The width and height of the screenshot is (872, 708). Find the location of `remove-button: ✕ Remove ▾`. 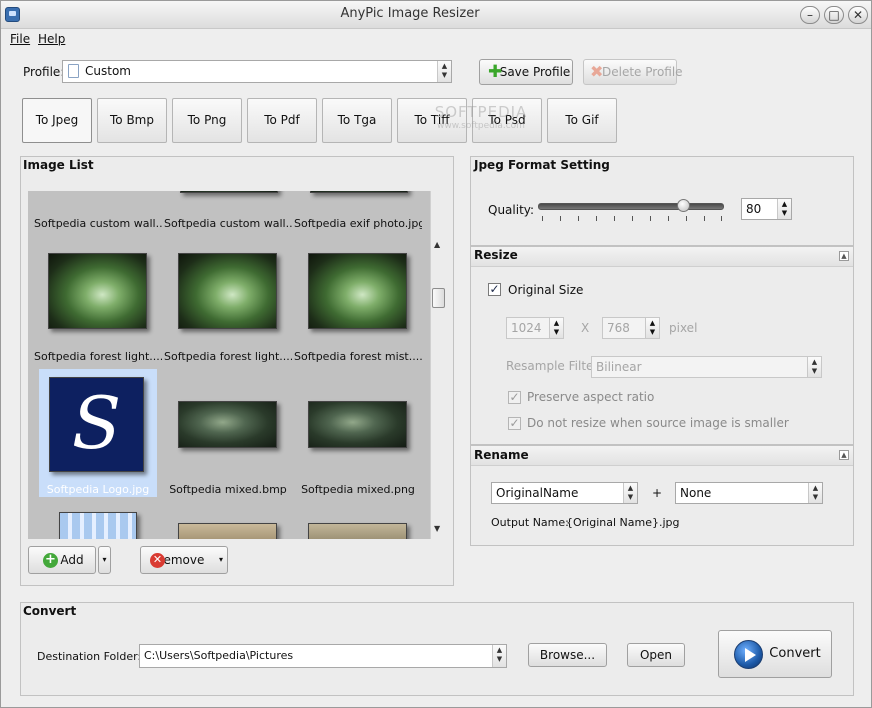

remove-button: ✕ Remove ▾ is located at coordinates (184, 560).